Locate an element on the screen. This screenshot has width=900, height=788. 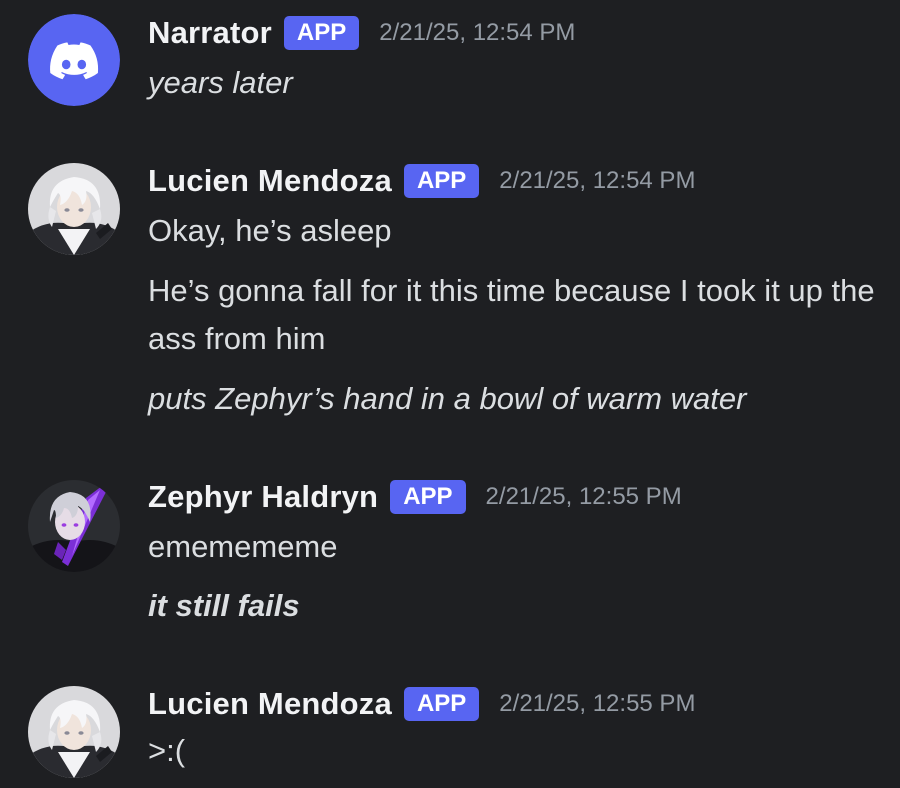
message-content: it still fails is located at coordinates (224, 605).